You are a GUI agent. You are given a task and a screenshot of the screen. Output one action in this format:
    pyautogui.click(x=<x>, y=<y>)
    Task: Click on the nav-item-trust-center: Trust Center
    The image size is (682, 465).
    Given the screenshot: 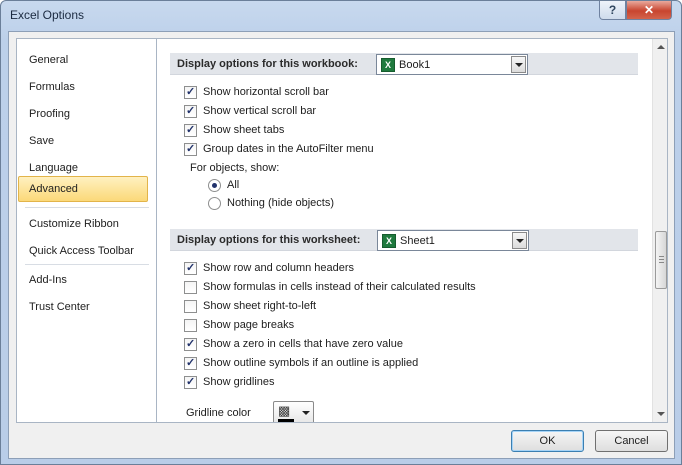 What is the action you would take?
    pyautogui.click(x=59, y=307)
    